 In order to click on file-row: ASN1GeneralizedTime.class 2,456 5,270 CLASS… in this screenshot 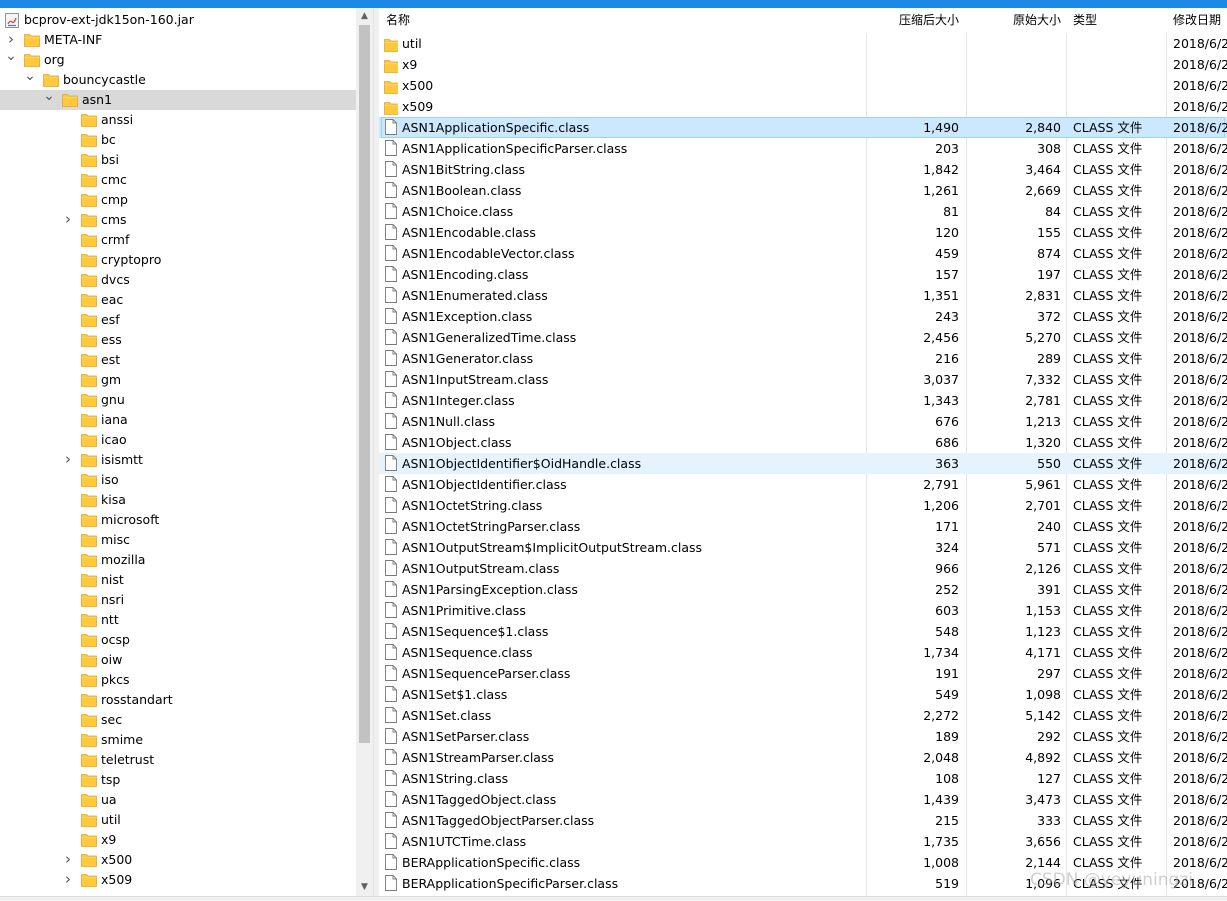, I will do `click(803, 337)`.